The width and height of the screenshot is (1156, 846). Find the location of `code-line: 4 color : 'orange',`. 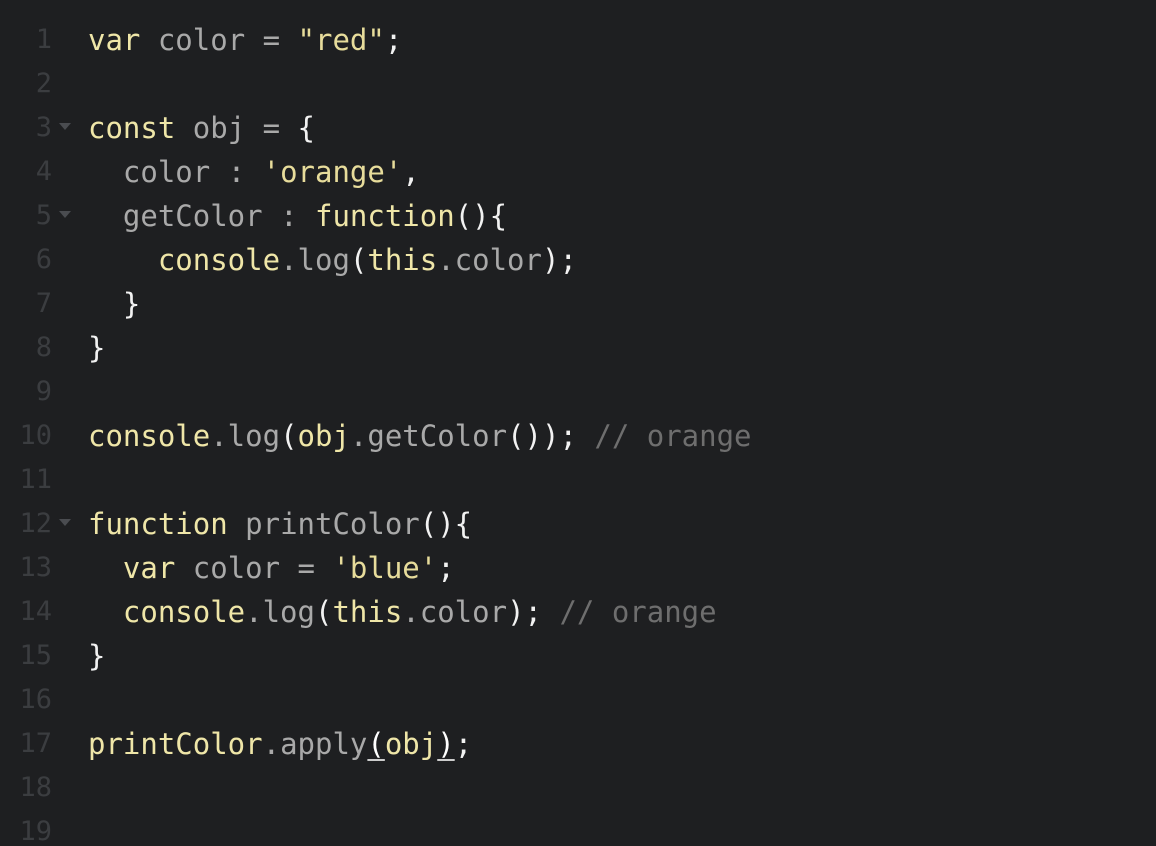

code-line: 4 color : 'orange', is located at coordinates (578, 172).